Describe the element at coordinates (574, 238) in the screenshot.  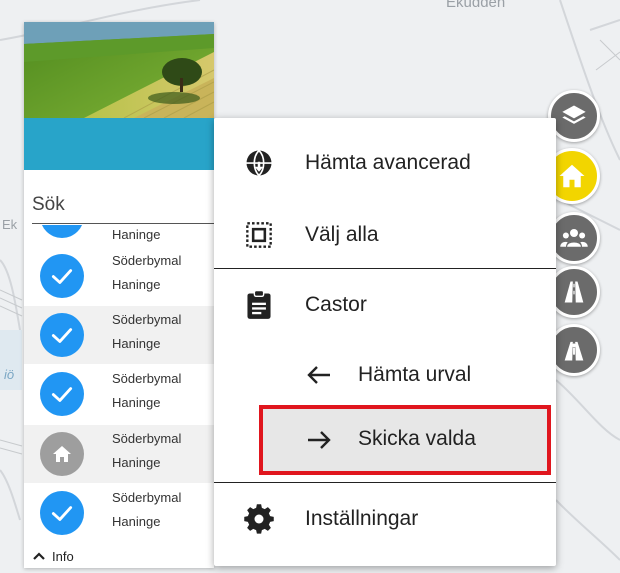
I see `group-icon` at that location.